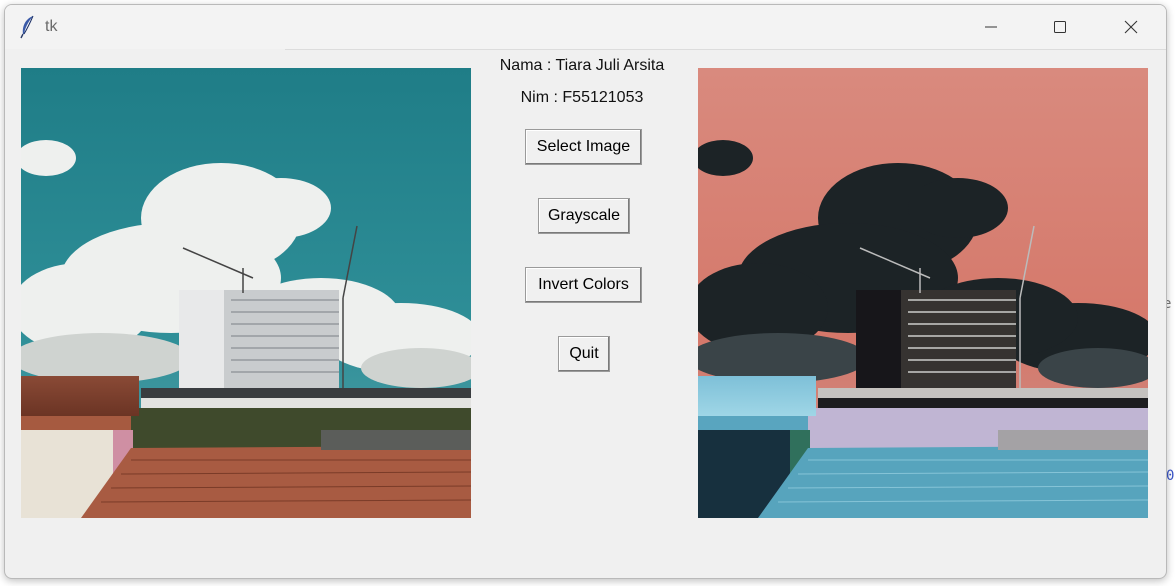 Image resolution: width=1175 pixels, height=586 pixels. I want to click on title-separator, so click(725, 49).